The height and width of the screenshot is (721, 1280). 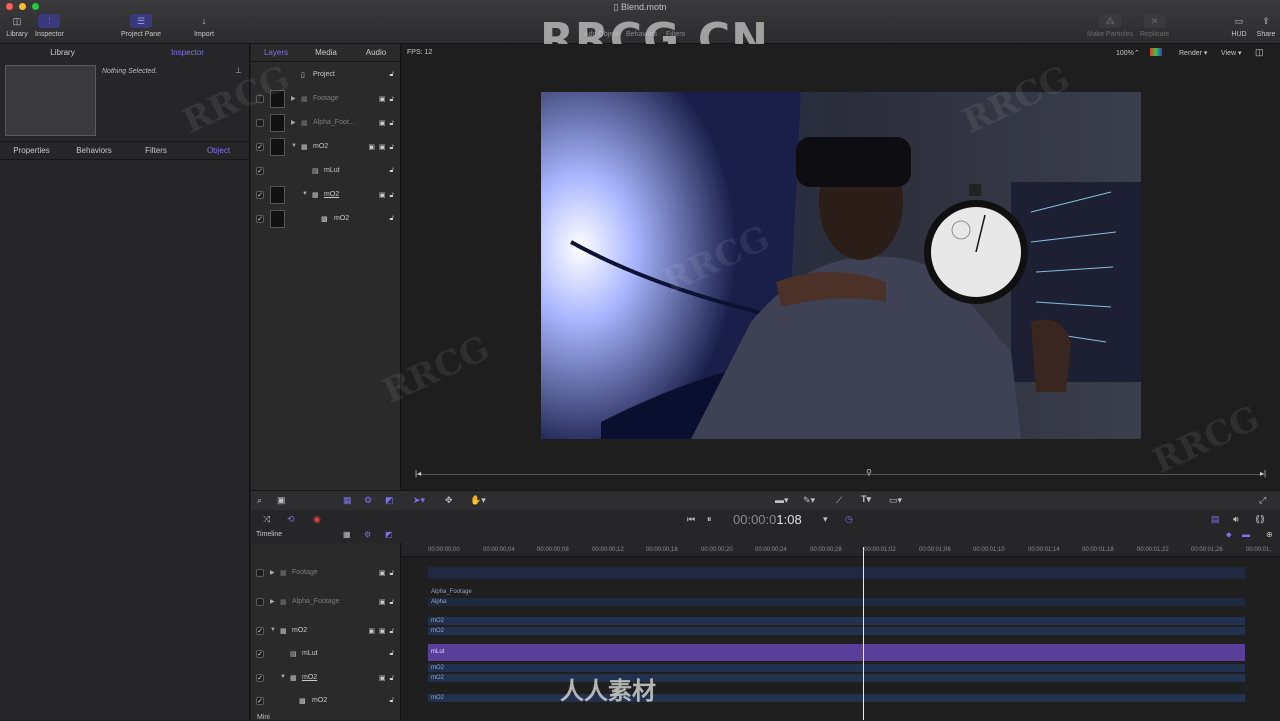 I want to click on library-toolbar-button: ◫ Library, so click(x=17, y=26).